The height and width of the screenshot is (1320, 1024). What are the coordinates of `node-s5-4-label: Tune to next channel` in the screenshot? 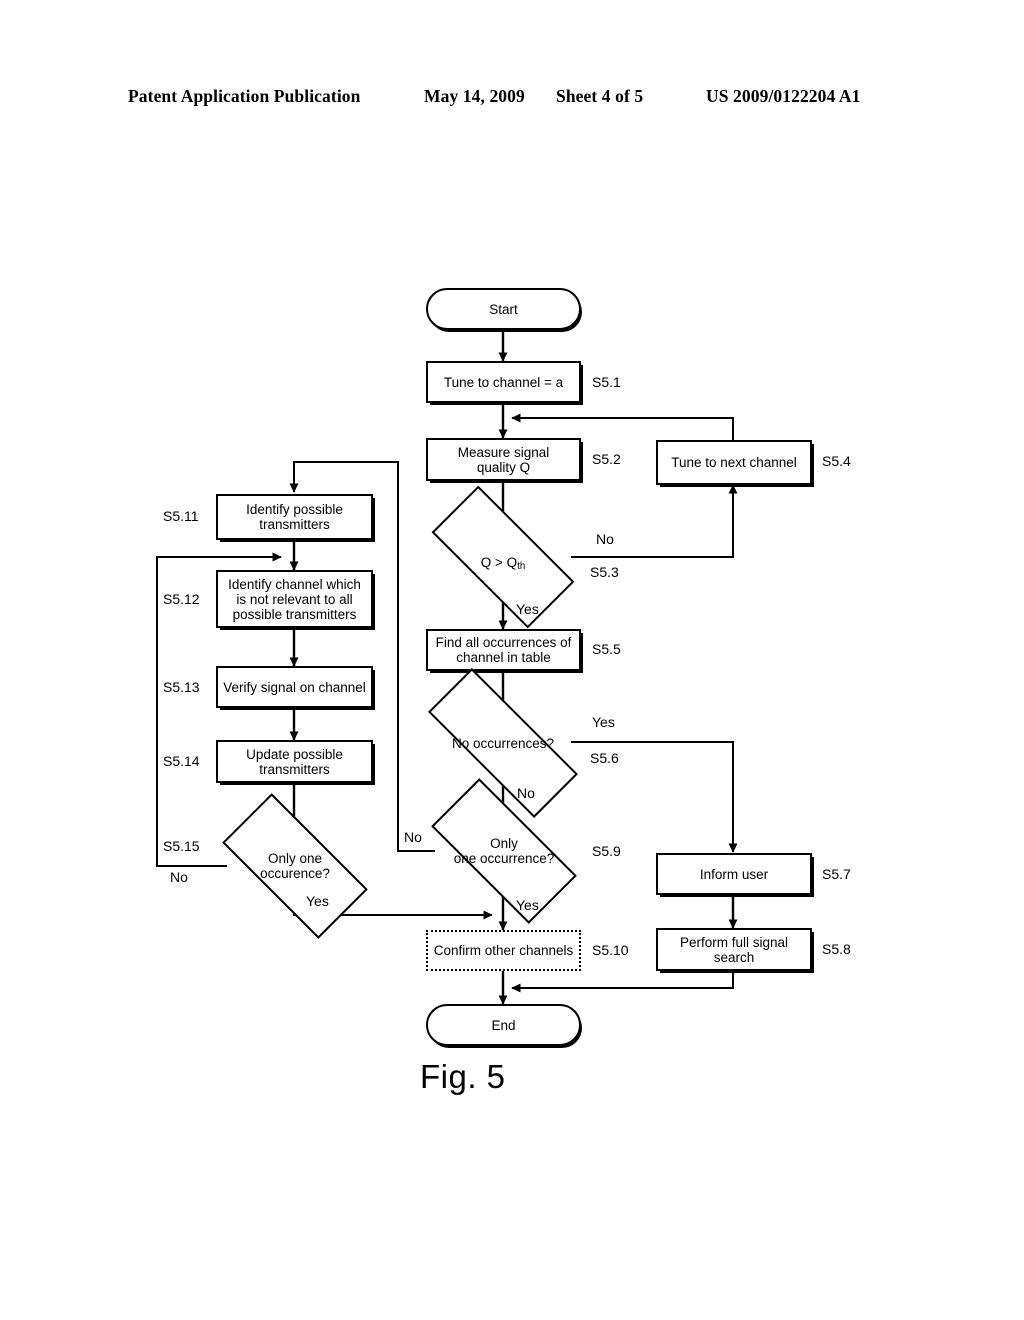 It's located at (734, 462).